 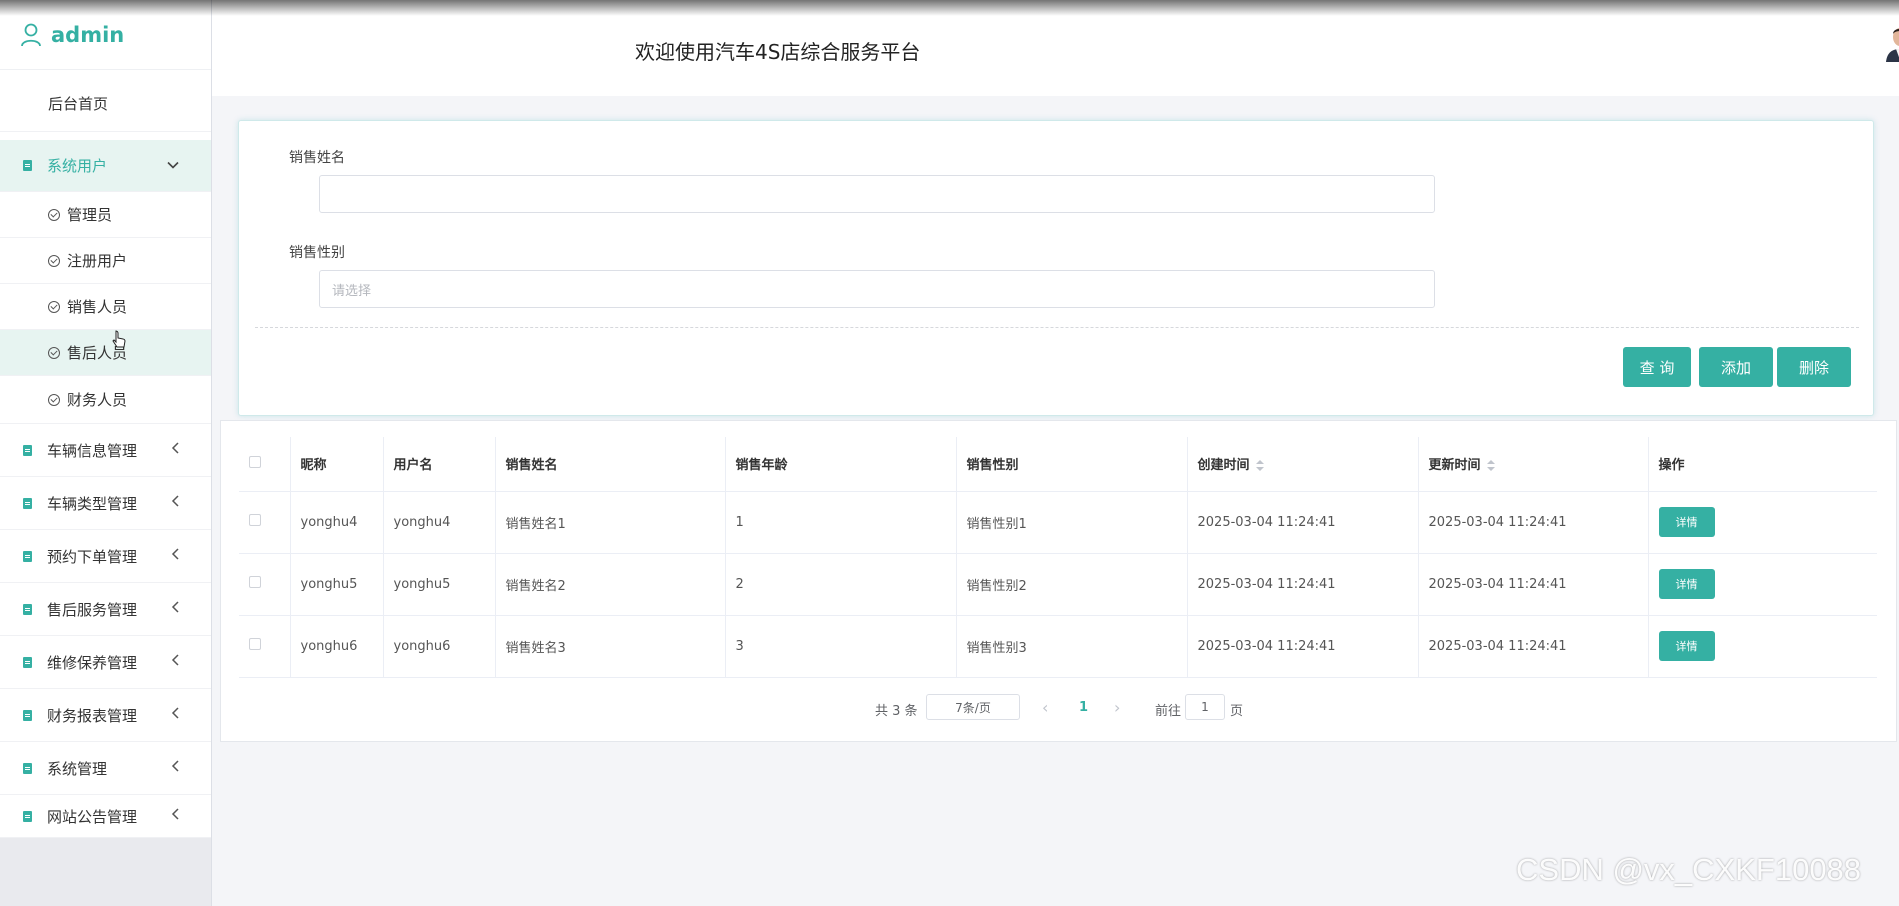 I want to click on sales-name-input, so click(x=877, y=194).